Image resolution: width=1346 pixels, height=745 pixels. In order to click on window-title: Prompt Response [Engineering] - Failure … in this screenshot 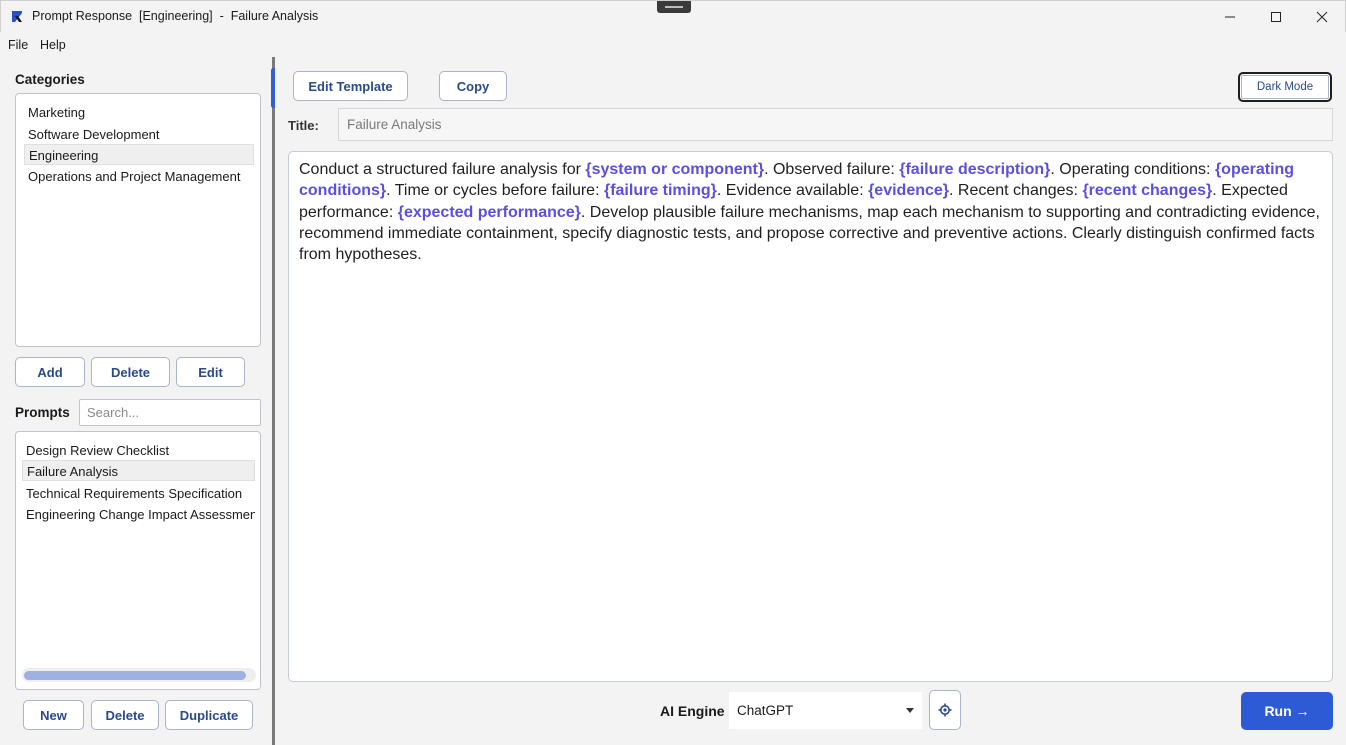, I will do `click(175, 16)`.